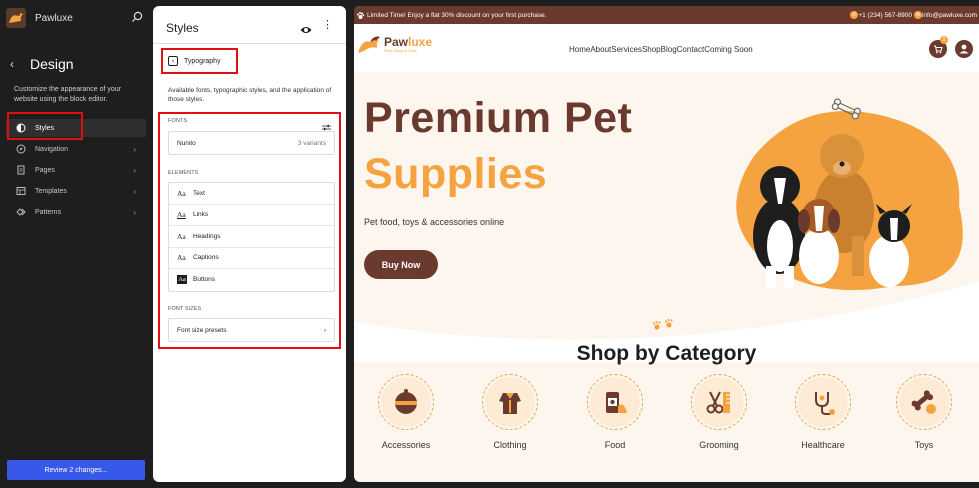 Image resolution: width=979 pixels, height=488 pixels. Describe the element at coordinates (76, 170) in the screenshot. I see `sidebar-item-pages: Pages ›` at that location.